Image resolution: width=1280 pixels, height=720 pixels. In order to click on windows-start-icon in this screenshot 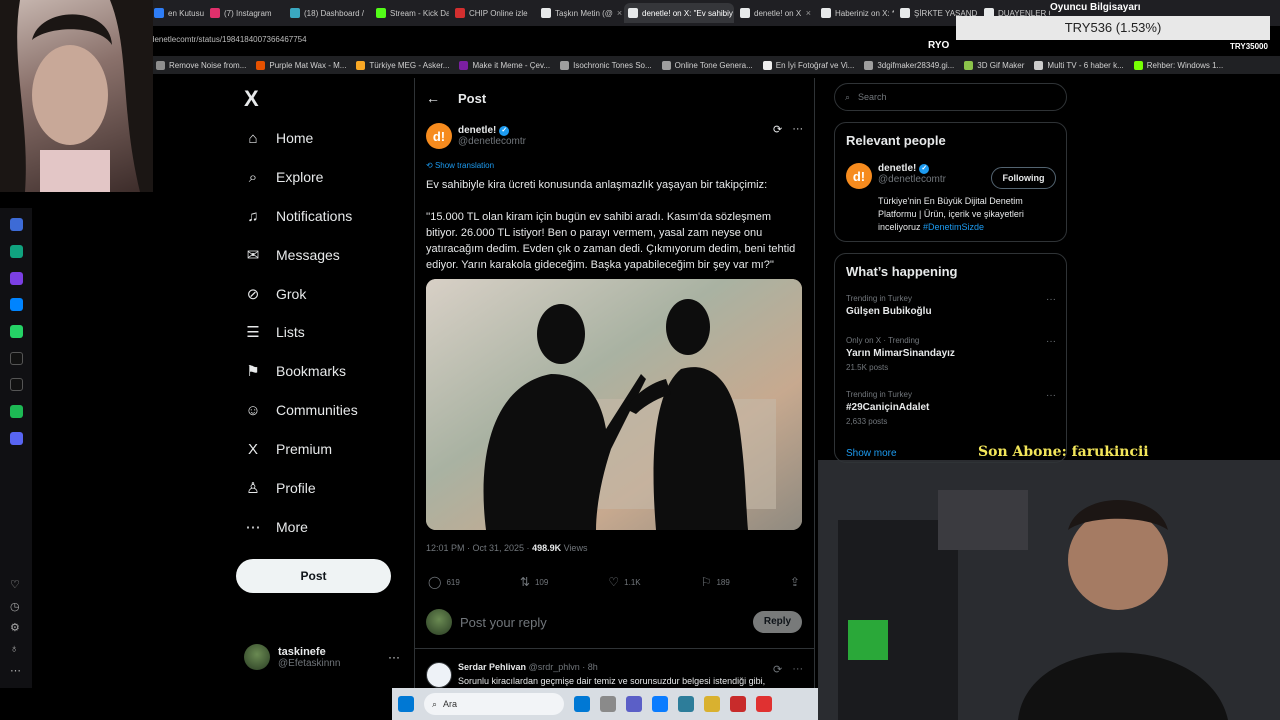, I will do `click(406, 704)`.